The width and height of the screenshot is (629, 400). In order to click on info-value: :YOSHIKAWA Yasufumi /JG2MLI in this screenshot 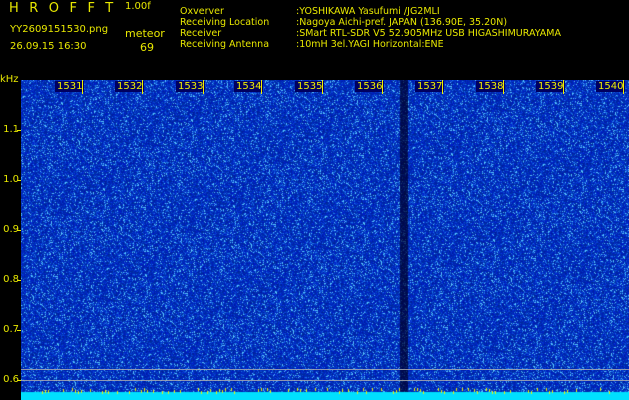, I will do `click(368, 11)`.